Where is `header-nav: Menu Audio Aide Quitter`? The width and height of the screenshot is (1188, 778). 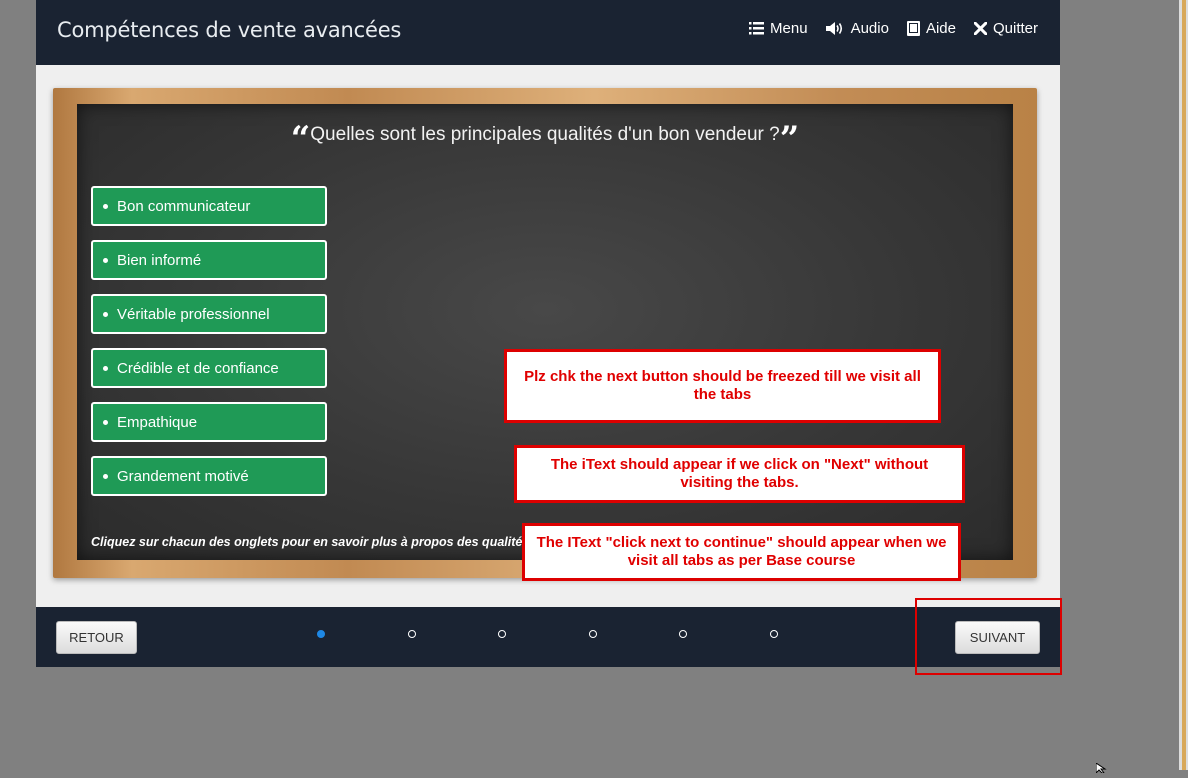
header-nav: Menu Audio Aide Quitter is located at coordinates (893, 28).